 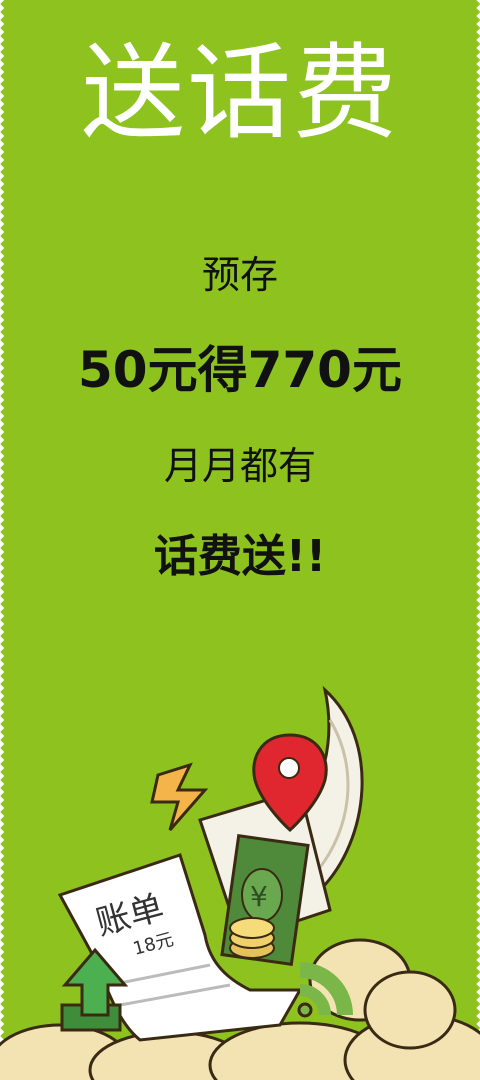 What do you see at coordinates (239, 93) in the screenshot?
I see `banner-title: 送话费` at bounding box center [239, 93].